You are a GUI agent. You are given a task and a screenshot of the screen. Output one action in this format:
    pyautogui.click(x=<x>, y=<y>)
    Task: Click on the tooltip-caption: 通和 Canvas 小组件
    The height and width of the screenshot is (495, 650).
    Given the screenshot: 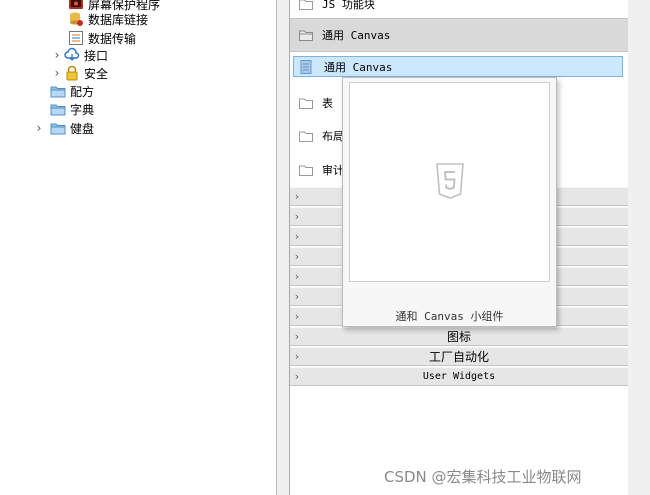 What is the action you would take?
    pyautogui.click(x=449, y=316)
    